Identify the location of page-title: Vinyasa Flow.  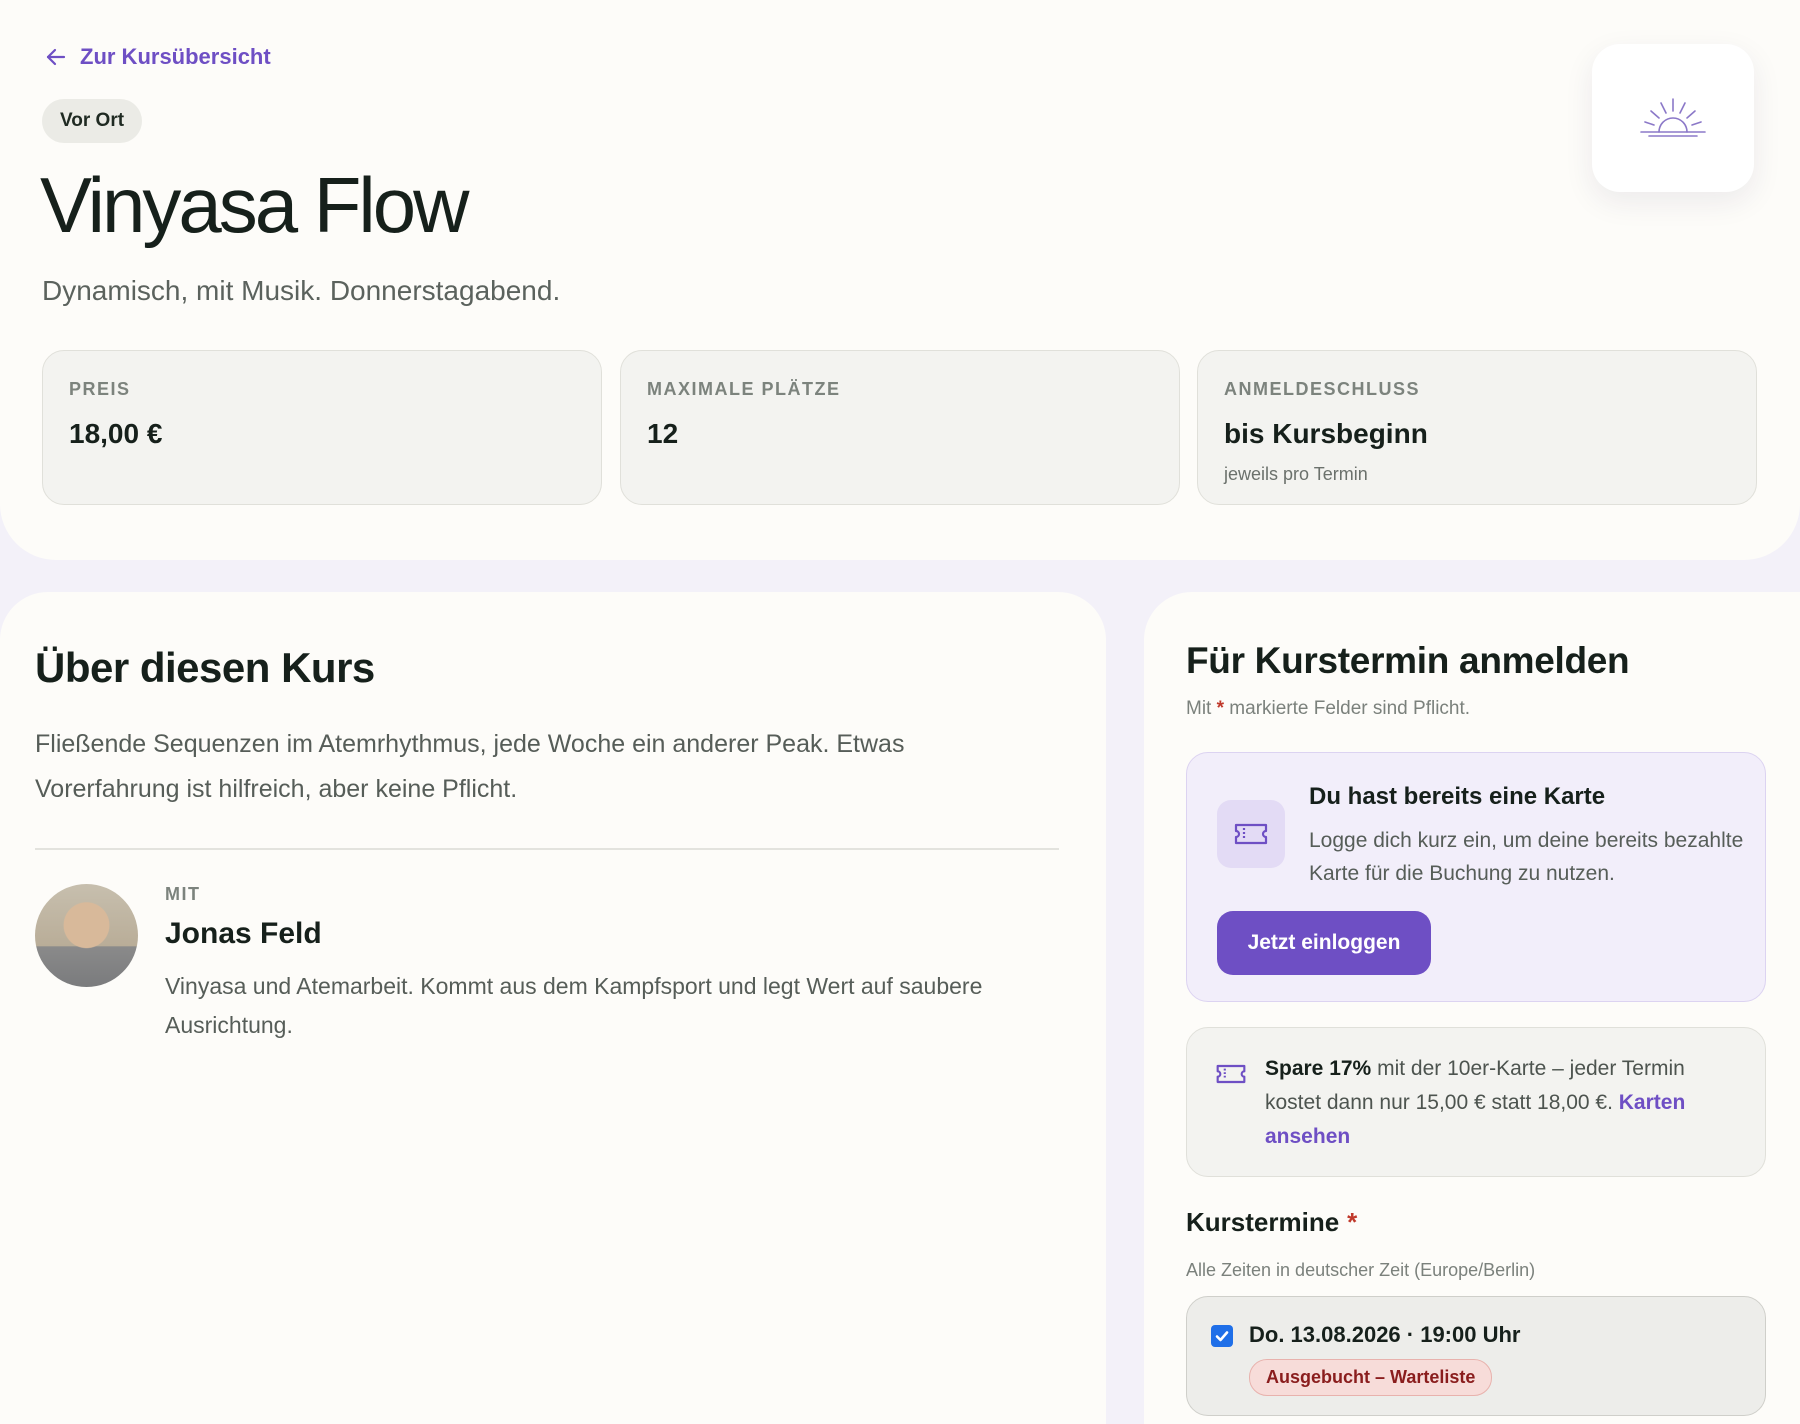
(254, 205).